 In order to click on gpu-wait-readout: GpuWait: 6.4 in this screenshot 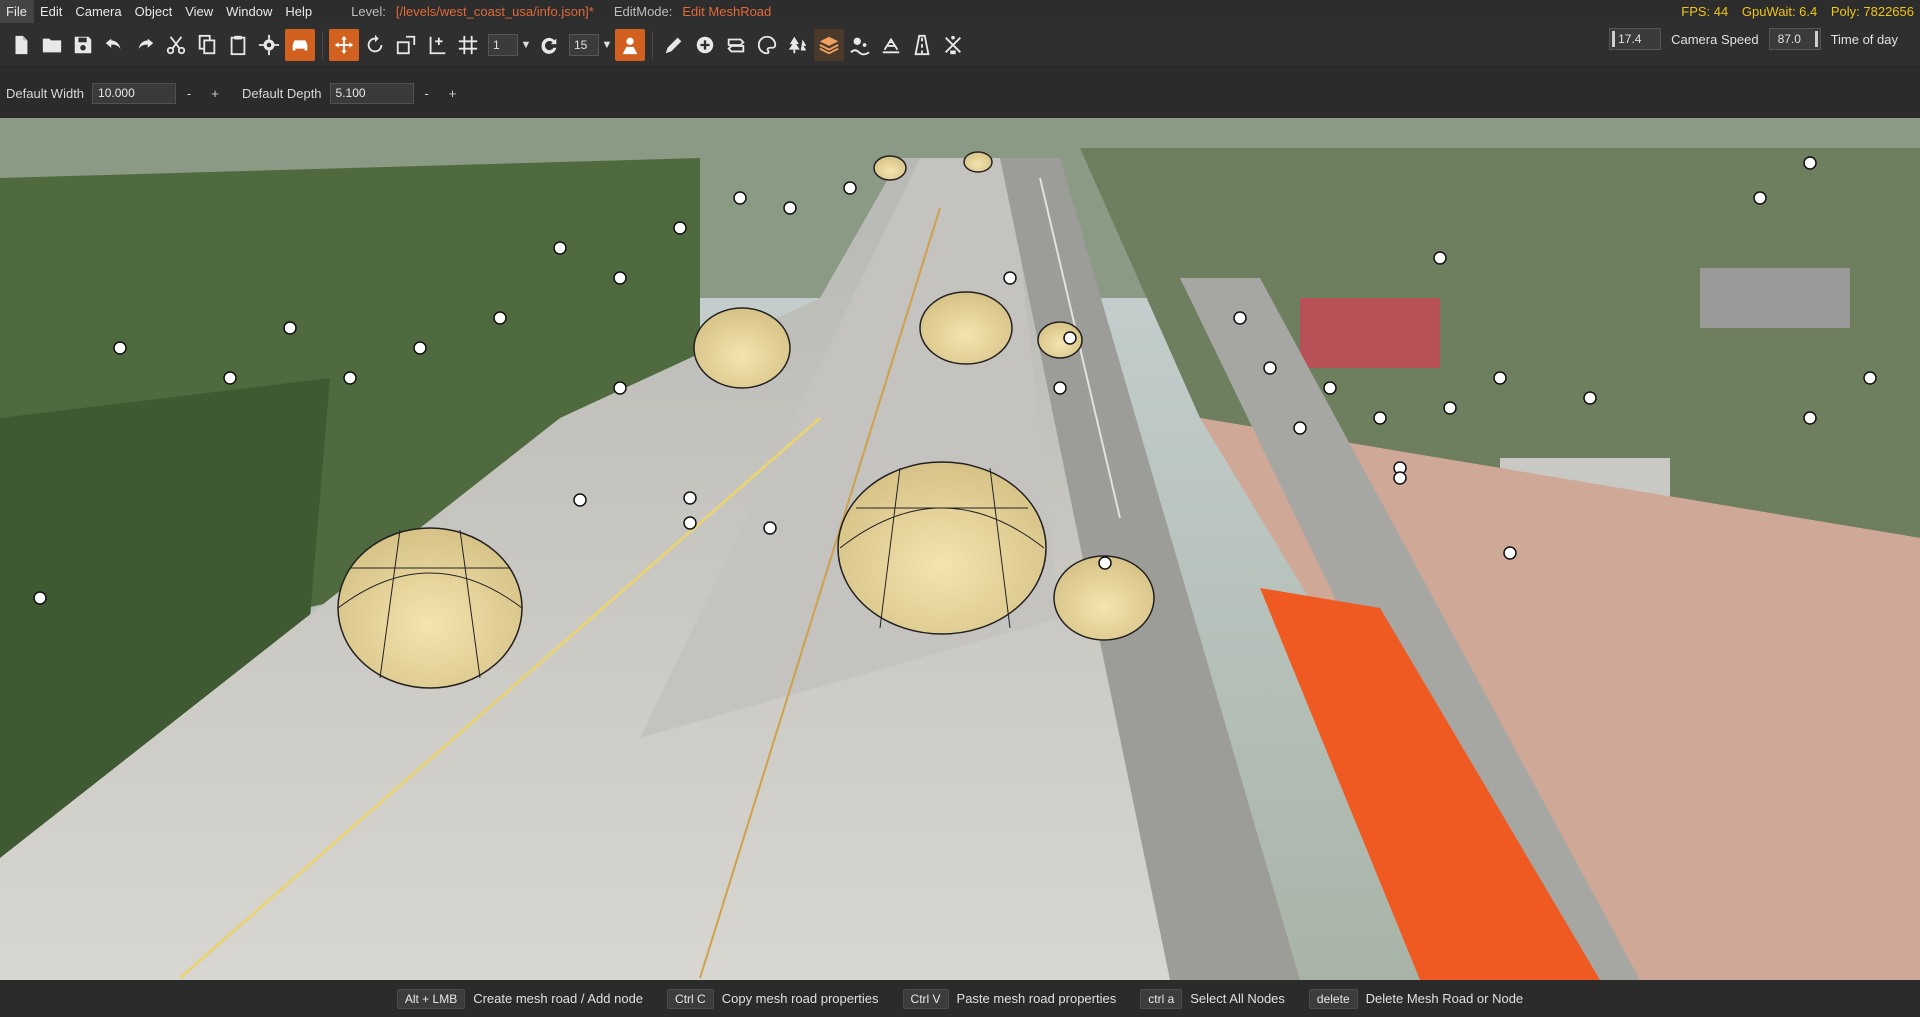, I will do `click(1779, 11)`.